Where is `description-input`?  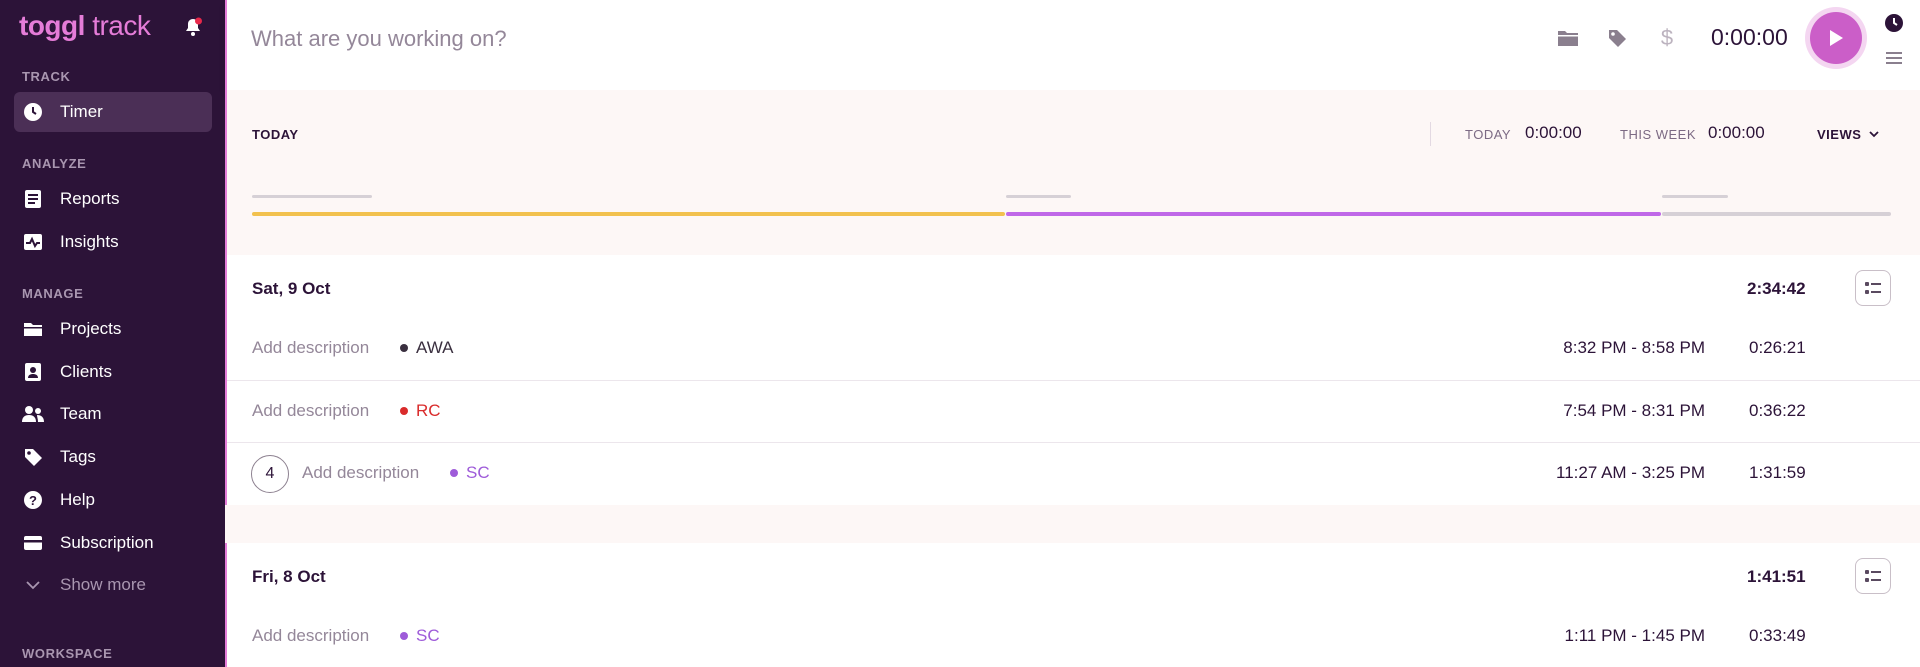 description-input is located at coordinates (701, 39).